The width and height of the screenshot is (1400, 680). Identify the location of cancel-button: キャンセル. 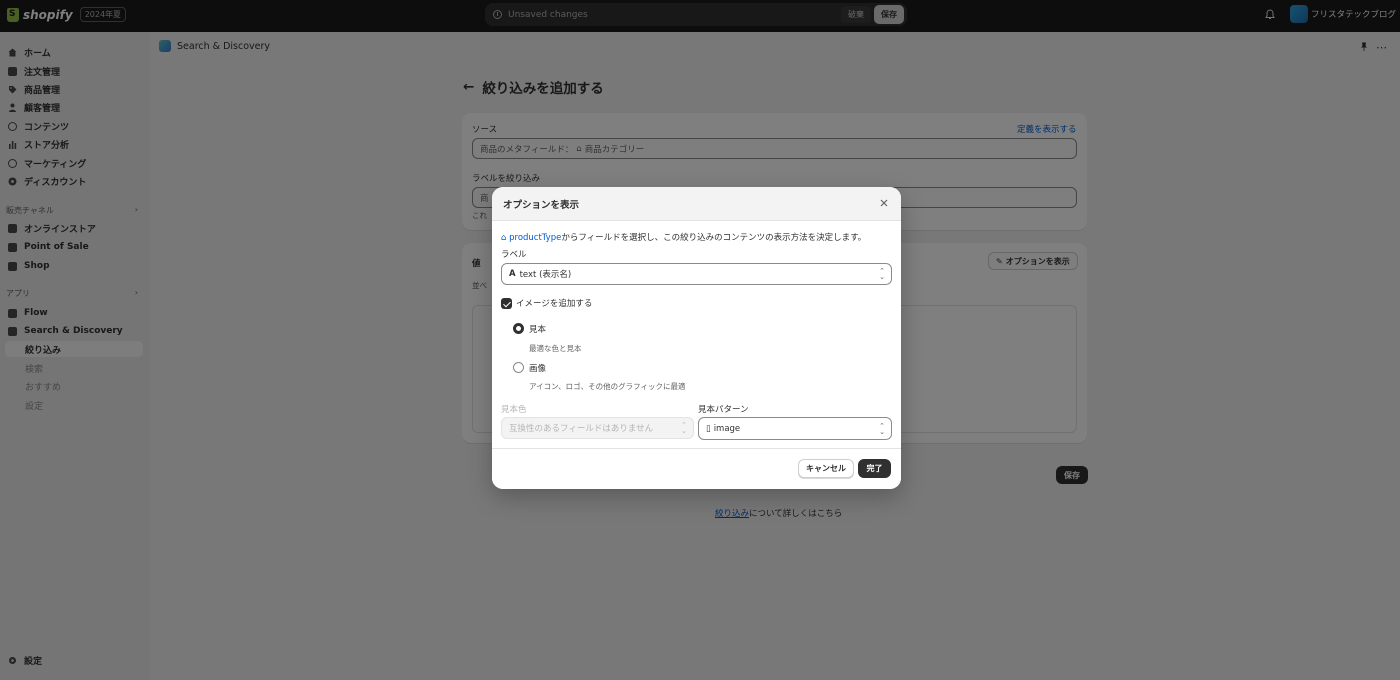
(826, 468).